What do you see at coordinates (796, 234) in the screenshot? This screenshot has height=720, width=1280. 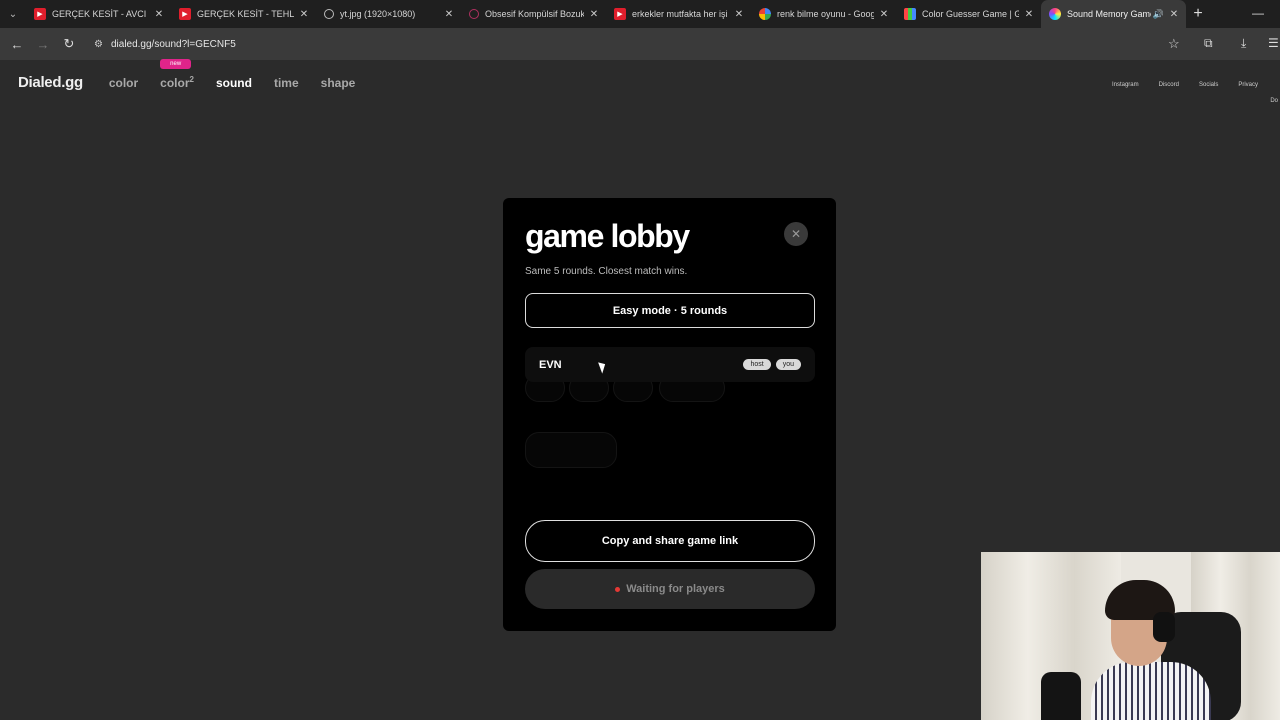 I see `close-icon: ✕` at bounding box center [796, 234].